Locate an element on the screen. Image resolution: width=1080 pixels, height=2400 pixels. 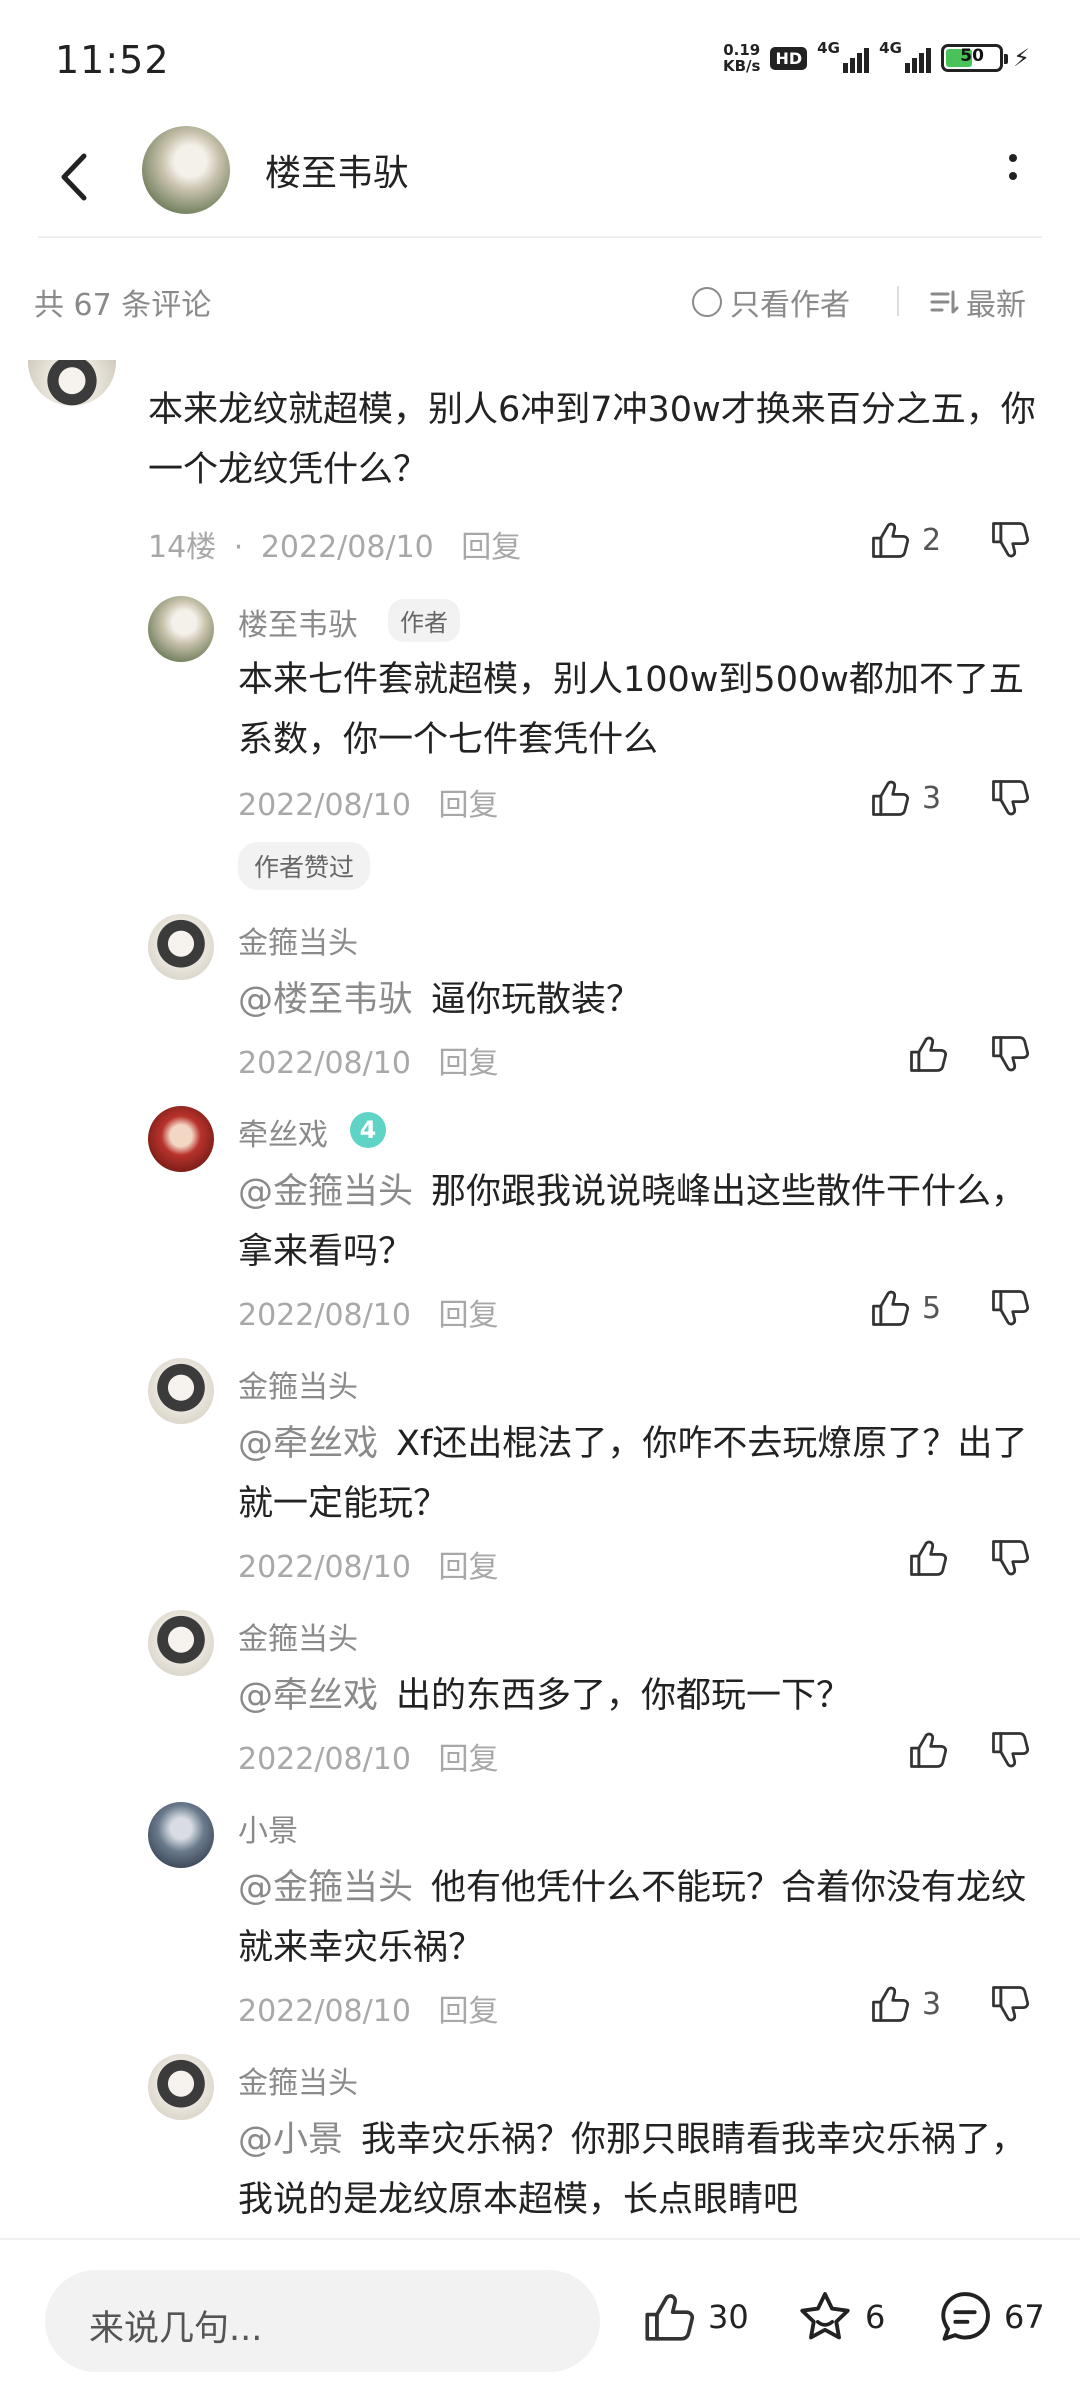
header: 楼至韦驮 is located at coordinates (540, 179).